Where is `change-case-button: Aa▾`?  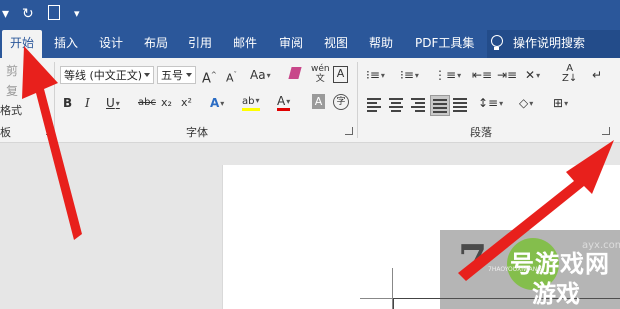 change-case-button: Aa▾ is located at coordinates (260, 75).